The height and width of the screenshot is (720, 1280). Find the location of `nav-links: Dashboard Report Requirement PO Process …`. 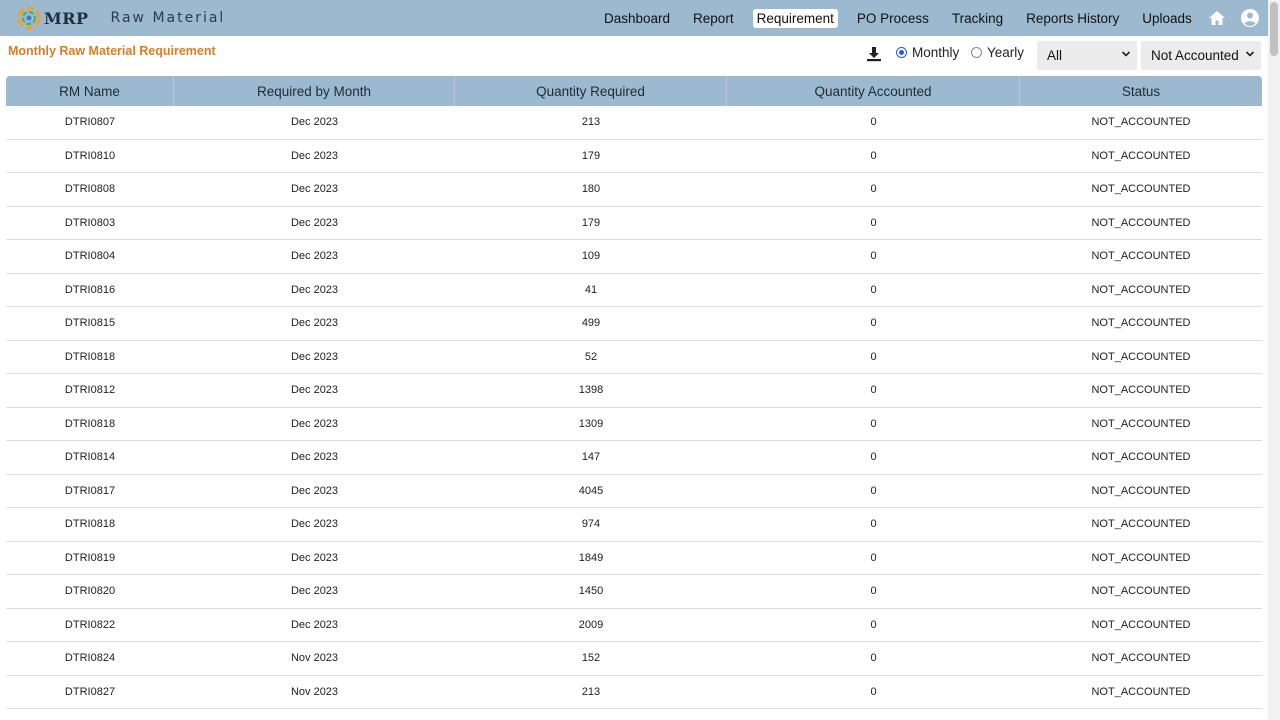

nav-links: Dashboard Report Requirement PO Process … is located at coordinates (905, 18).